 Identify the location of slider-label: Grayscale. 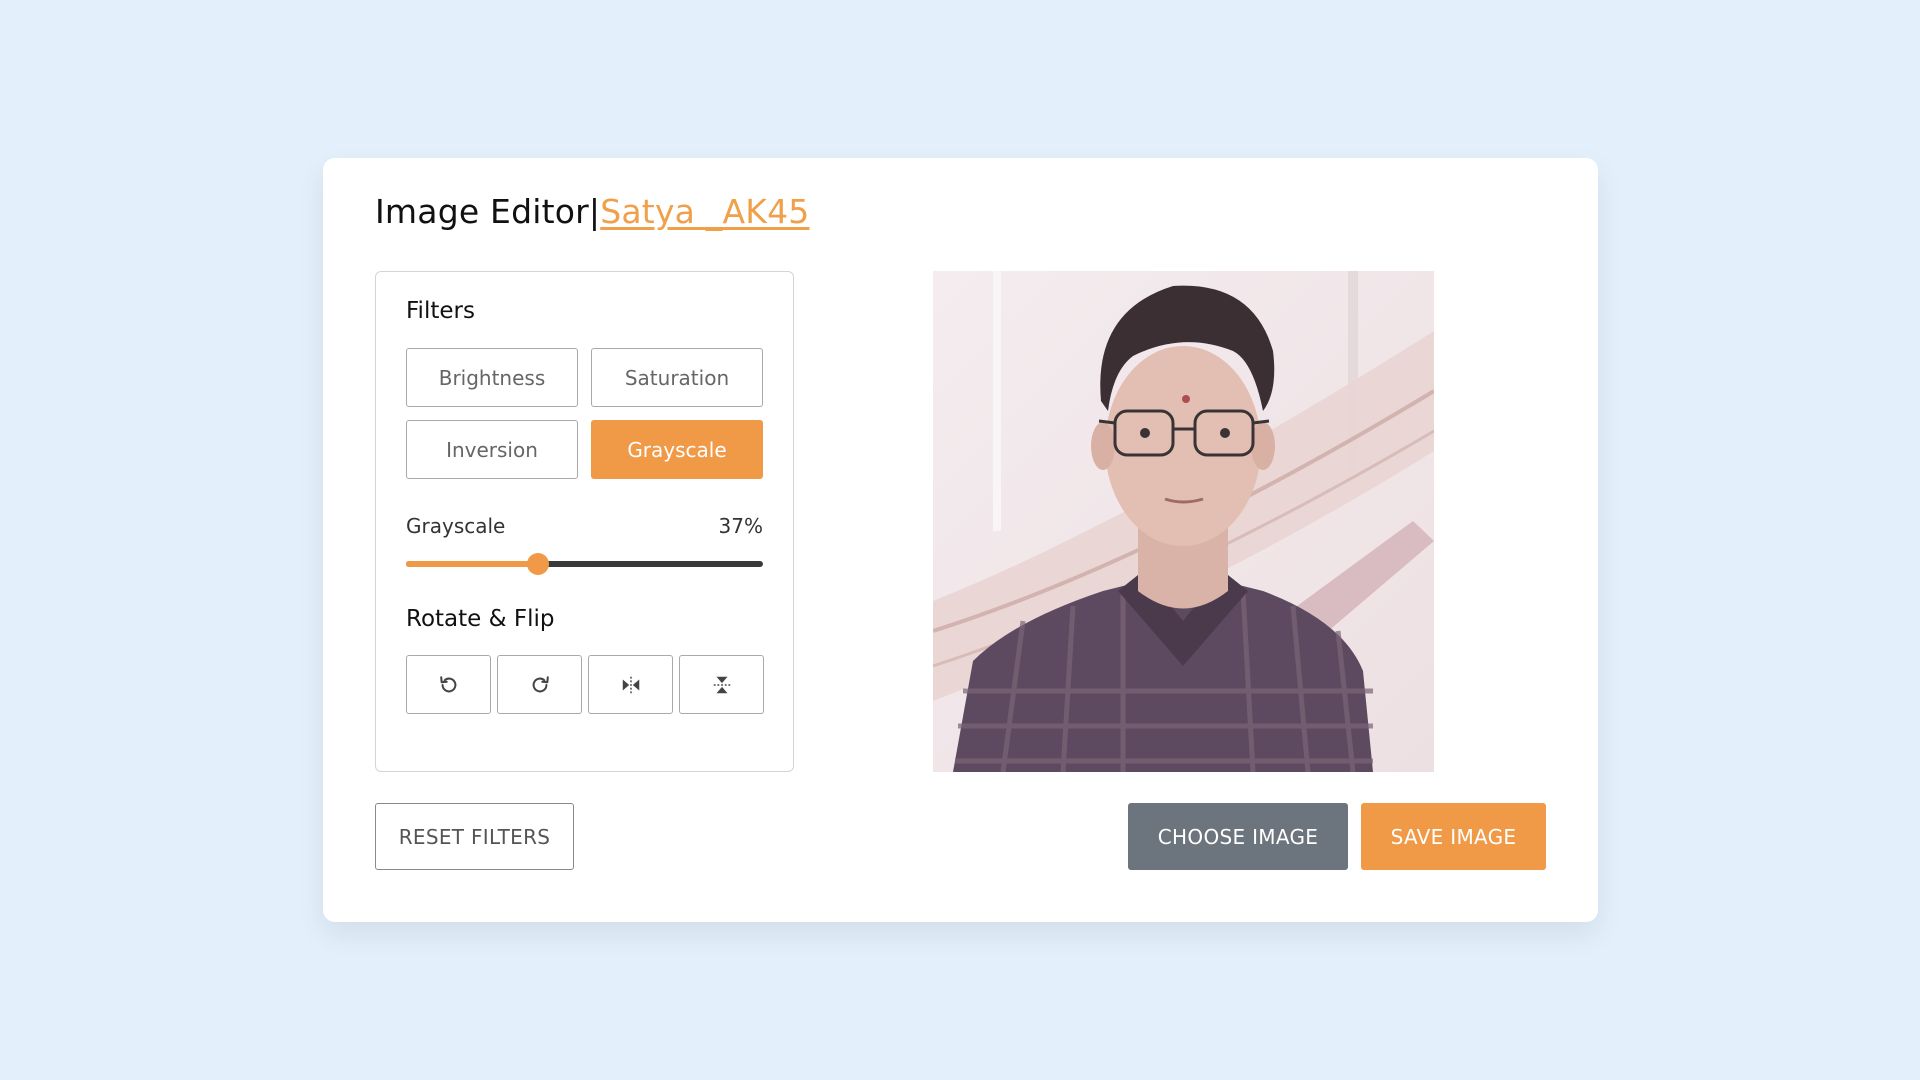
(456, 526).